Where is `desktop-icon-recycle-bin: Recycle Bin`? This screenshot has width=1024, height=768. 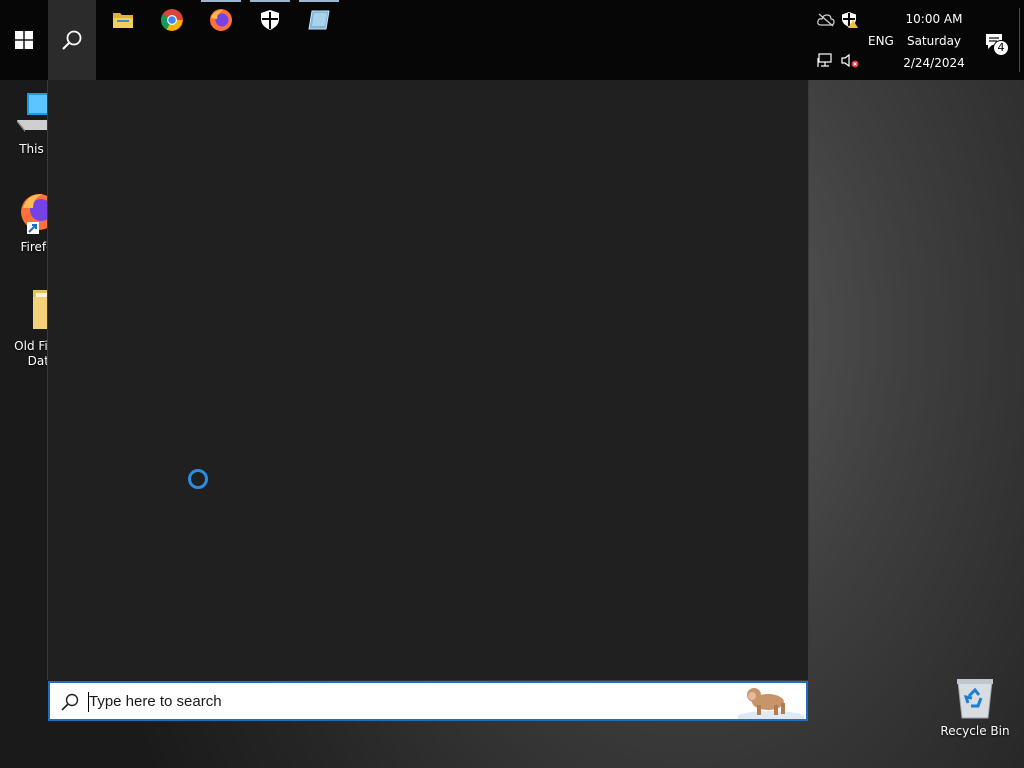
desktop-icon-recycle-bin: Recycle Bin is located at coordinates (975, 707).